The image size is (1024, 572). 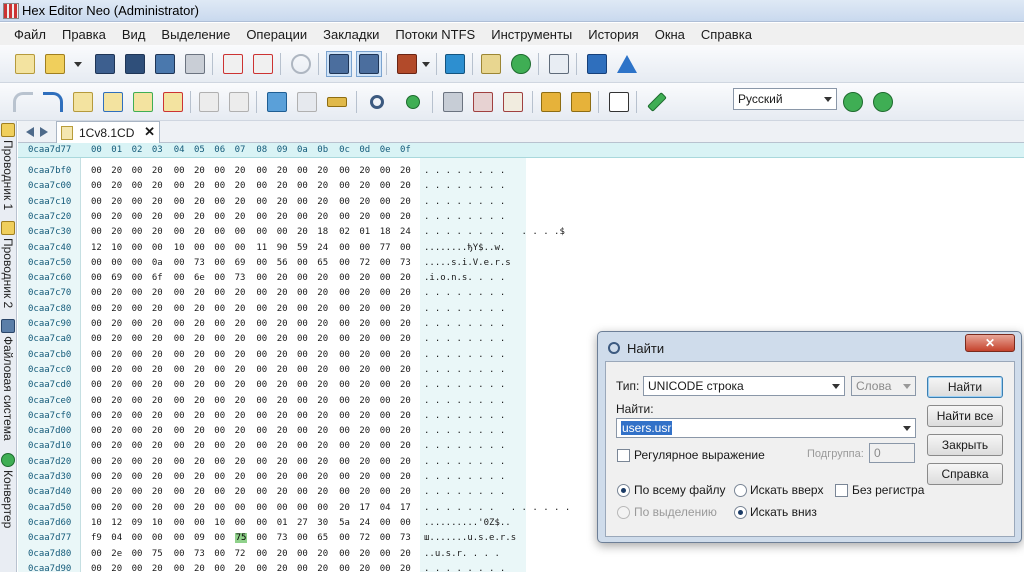 What do you see at coordinates (613, 34) in the screenshot?
I see `menu-history: История` at bounding box center [613, 34].